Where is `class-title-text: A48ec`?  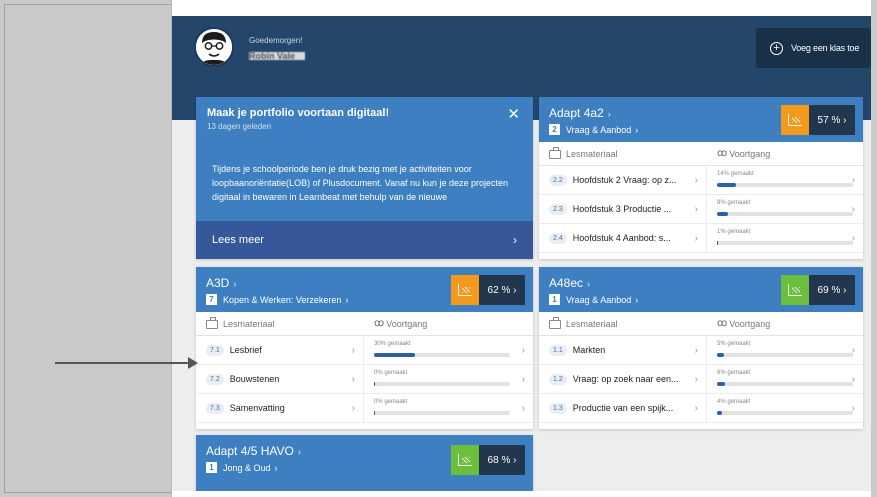
class-title-text: A48ec is located at coordinates (566, 283).